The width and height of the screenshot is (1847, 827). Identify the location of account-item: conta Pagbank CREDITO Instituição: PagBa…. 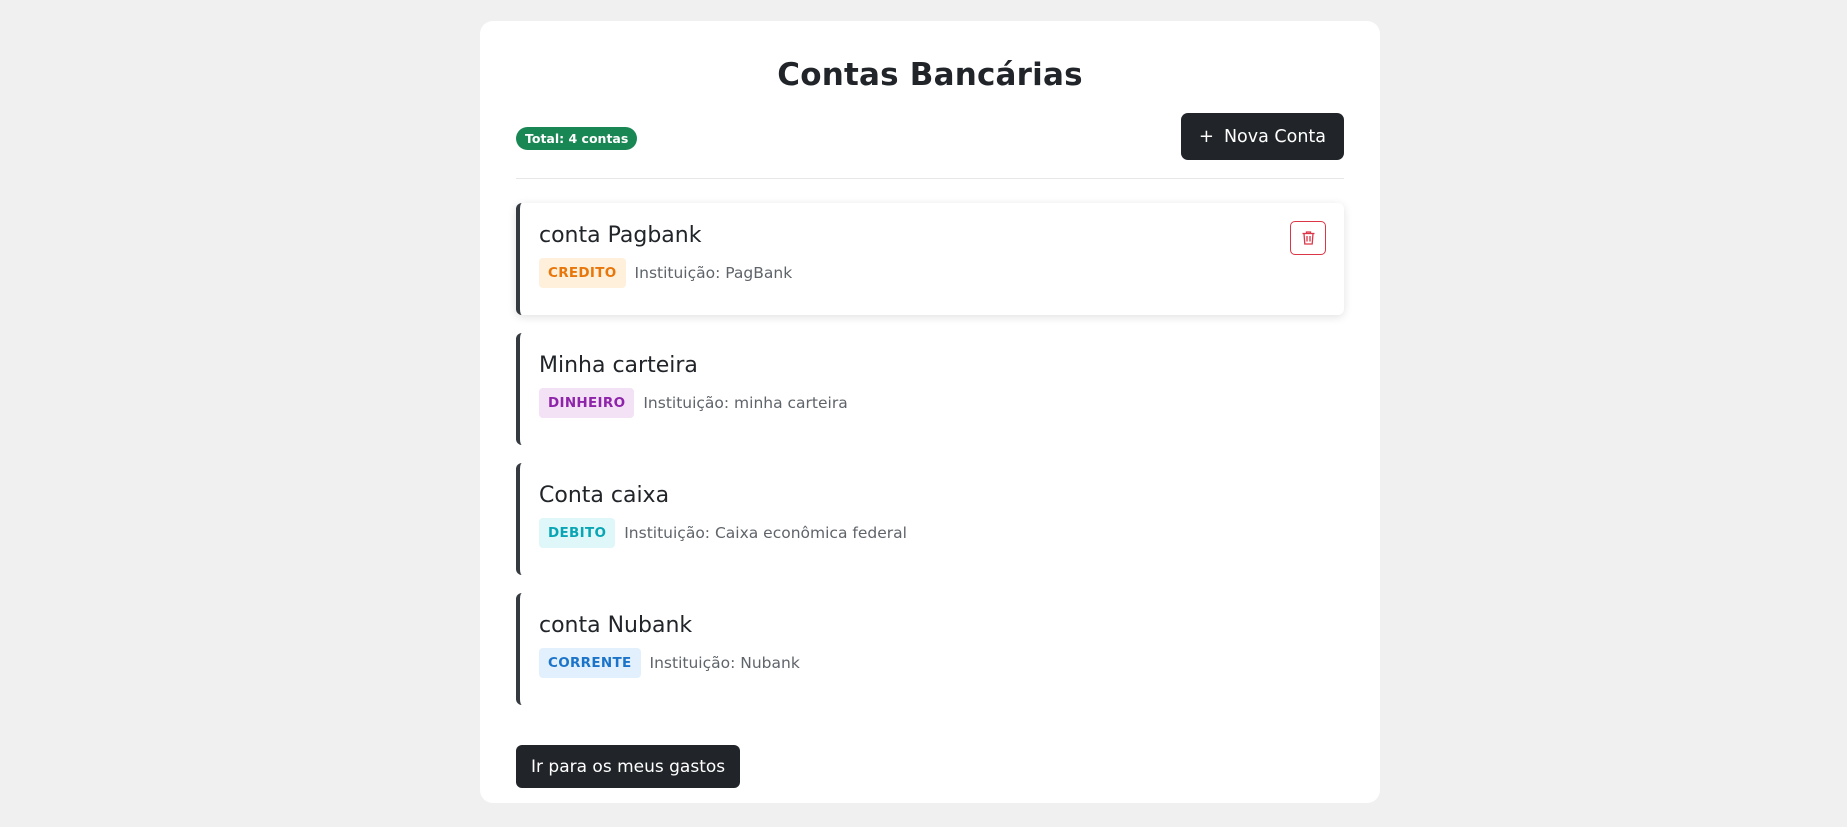
(930, 259).